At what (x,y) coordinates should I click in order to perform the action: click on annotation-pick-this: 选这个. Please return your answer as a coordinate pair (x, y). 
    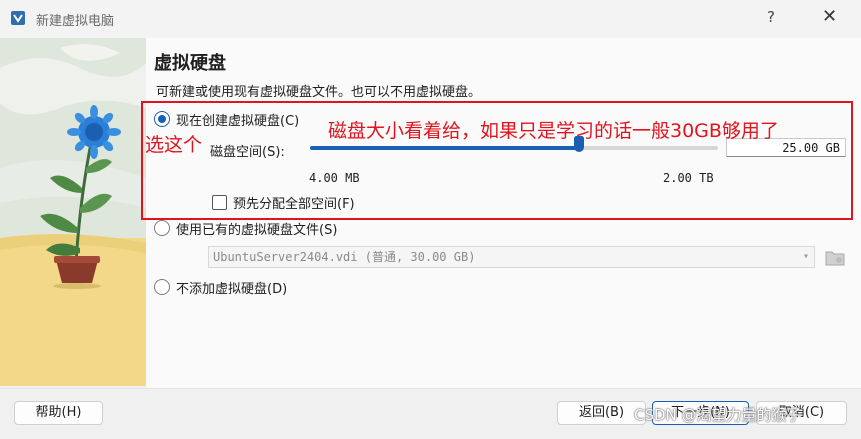
    Looking at the image, I should click on (174, 145).